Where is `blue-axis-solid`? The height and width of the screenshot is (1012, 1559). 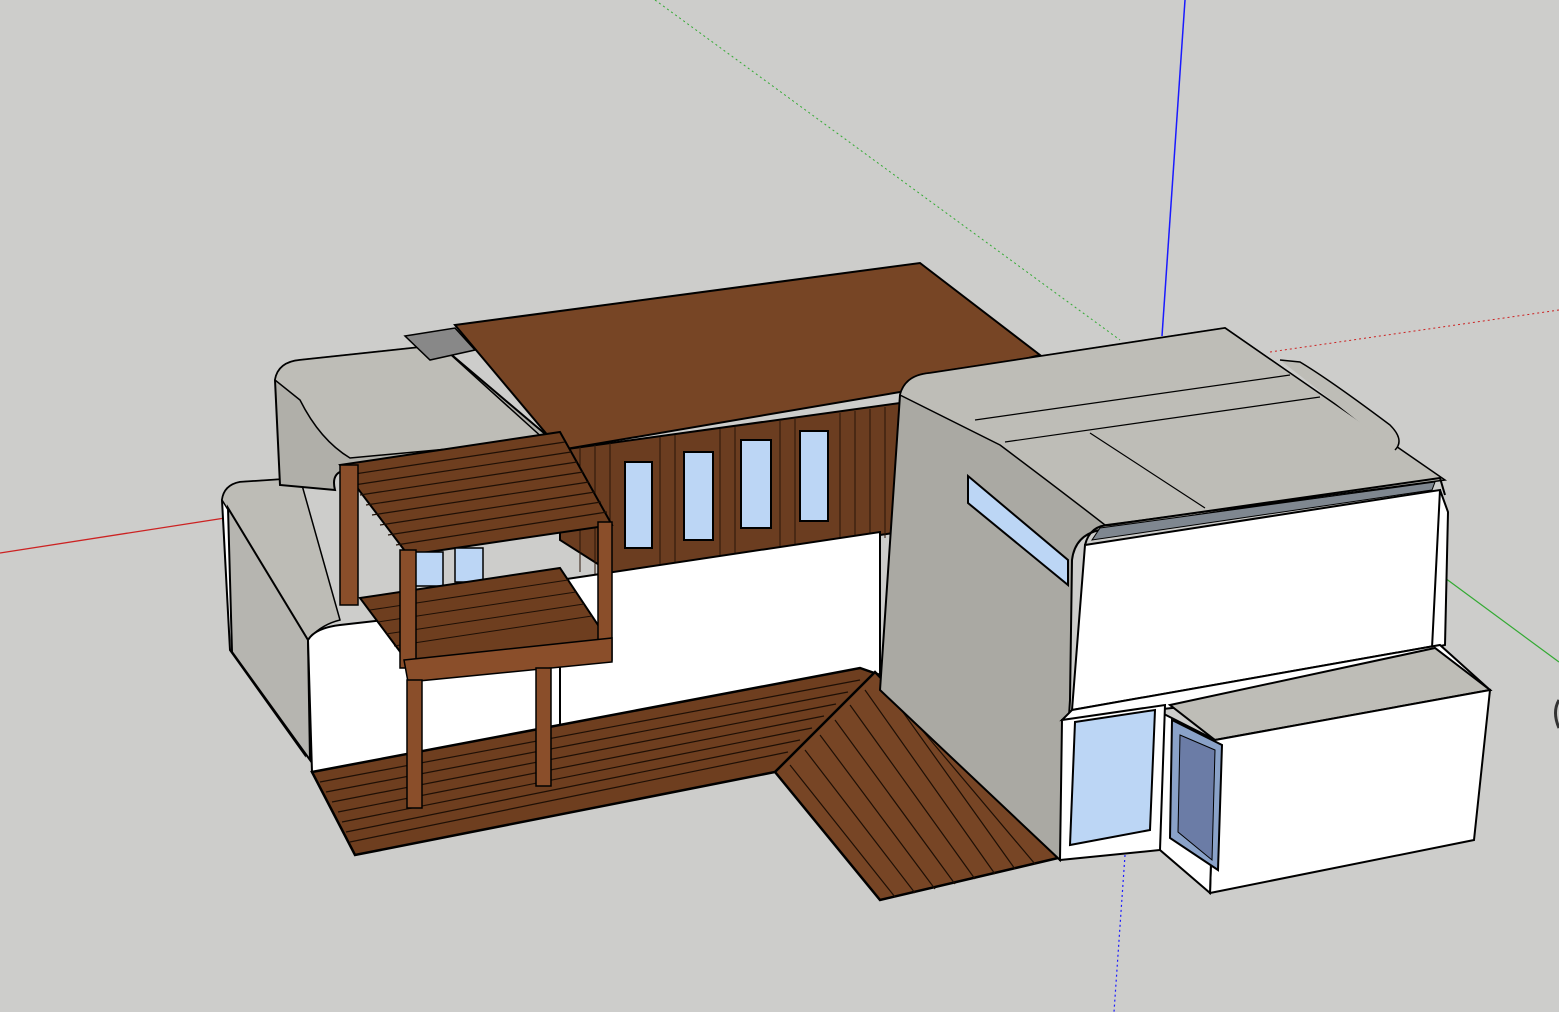 blue-axis-solid is located at coordinates (1173, 168).